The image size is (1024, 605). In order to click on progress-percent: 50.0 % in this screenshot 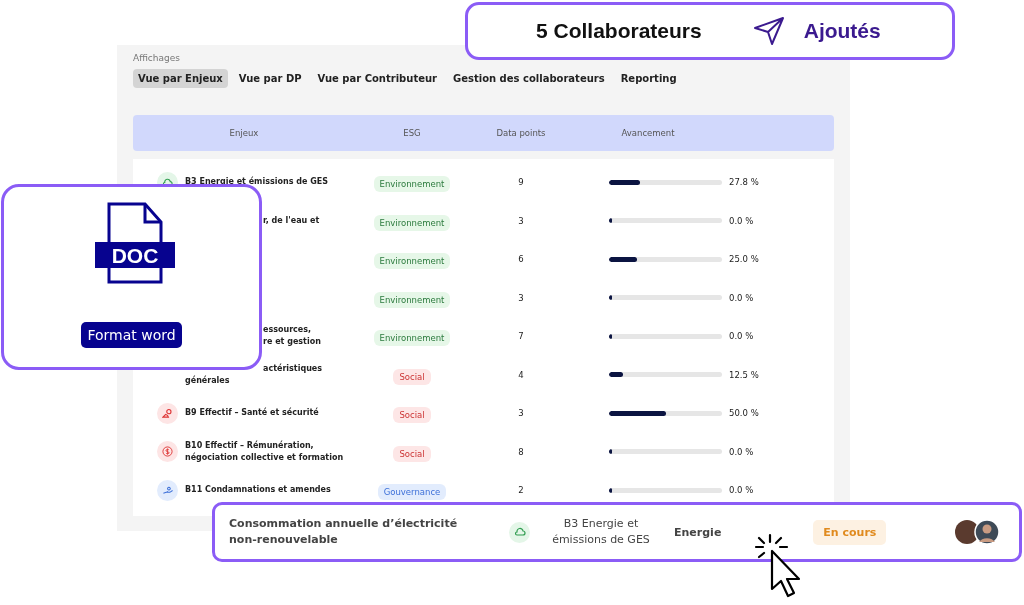, I will do `click(744, 413)`.